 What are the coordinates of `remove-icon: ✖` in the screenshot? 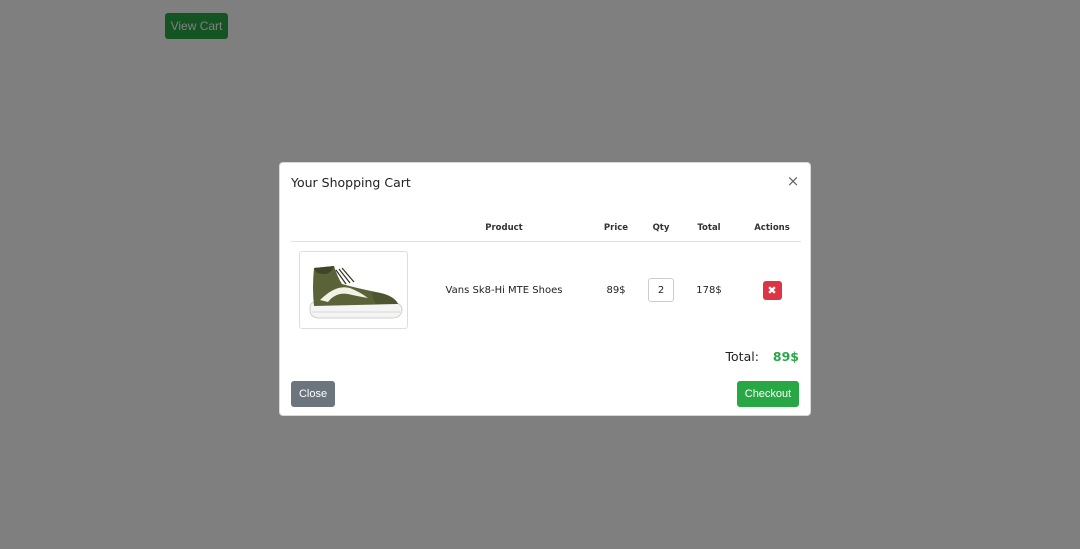 It's located at (772, 290).